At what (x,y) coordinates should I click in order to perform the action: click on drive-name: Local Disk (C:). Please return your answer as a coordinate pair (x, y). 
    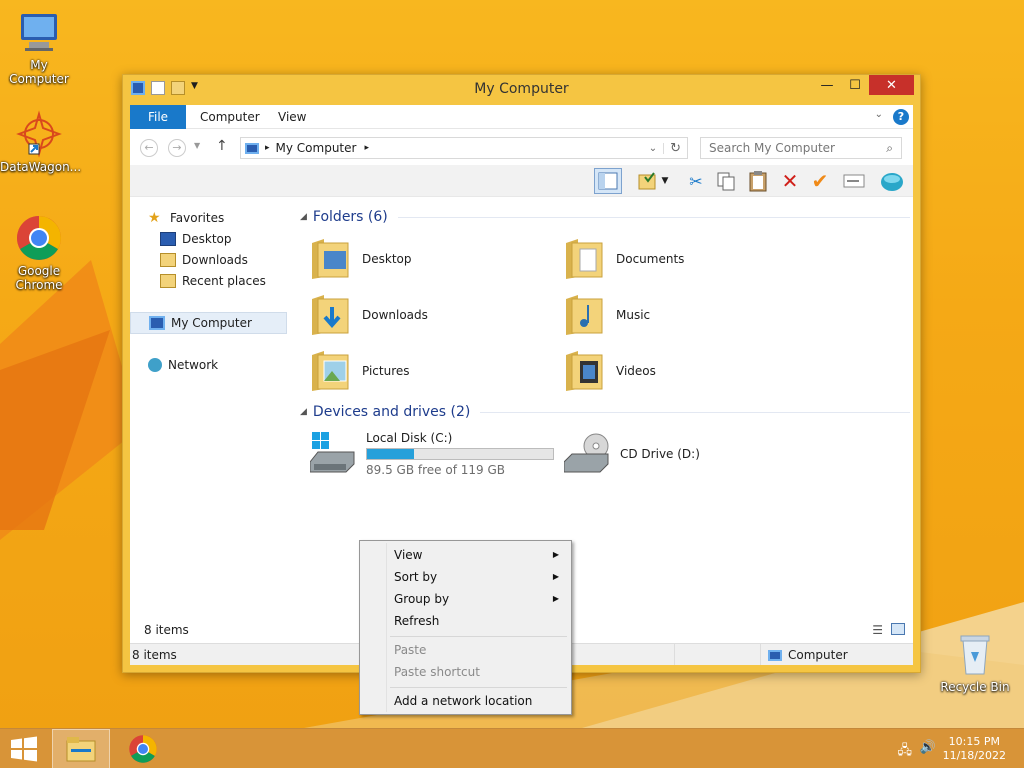
    Looking at the image, I should click on (409, 438).